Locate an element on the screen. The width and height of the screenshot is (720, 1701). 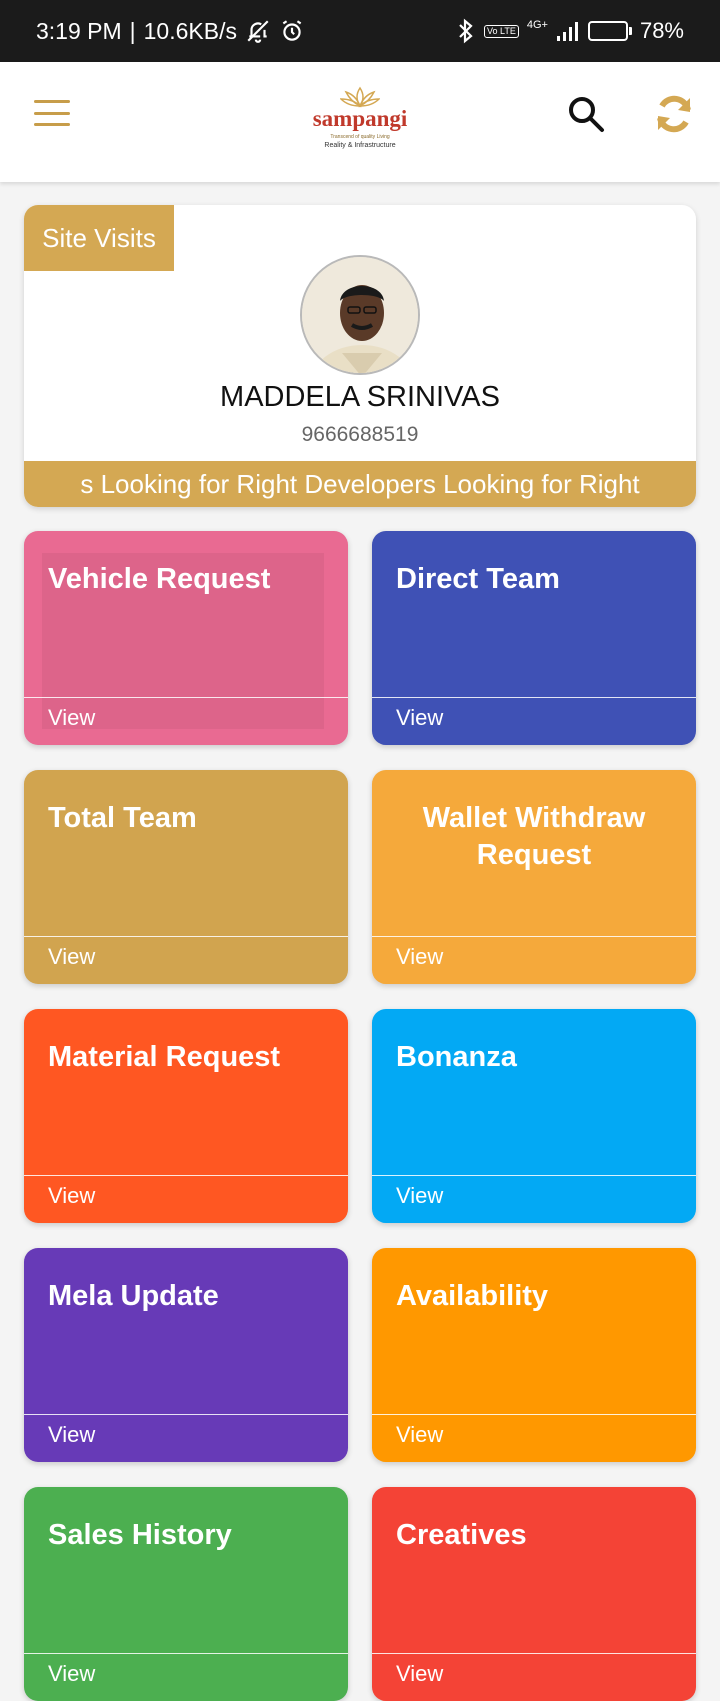
avatar is located at coordinates (360, 315).